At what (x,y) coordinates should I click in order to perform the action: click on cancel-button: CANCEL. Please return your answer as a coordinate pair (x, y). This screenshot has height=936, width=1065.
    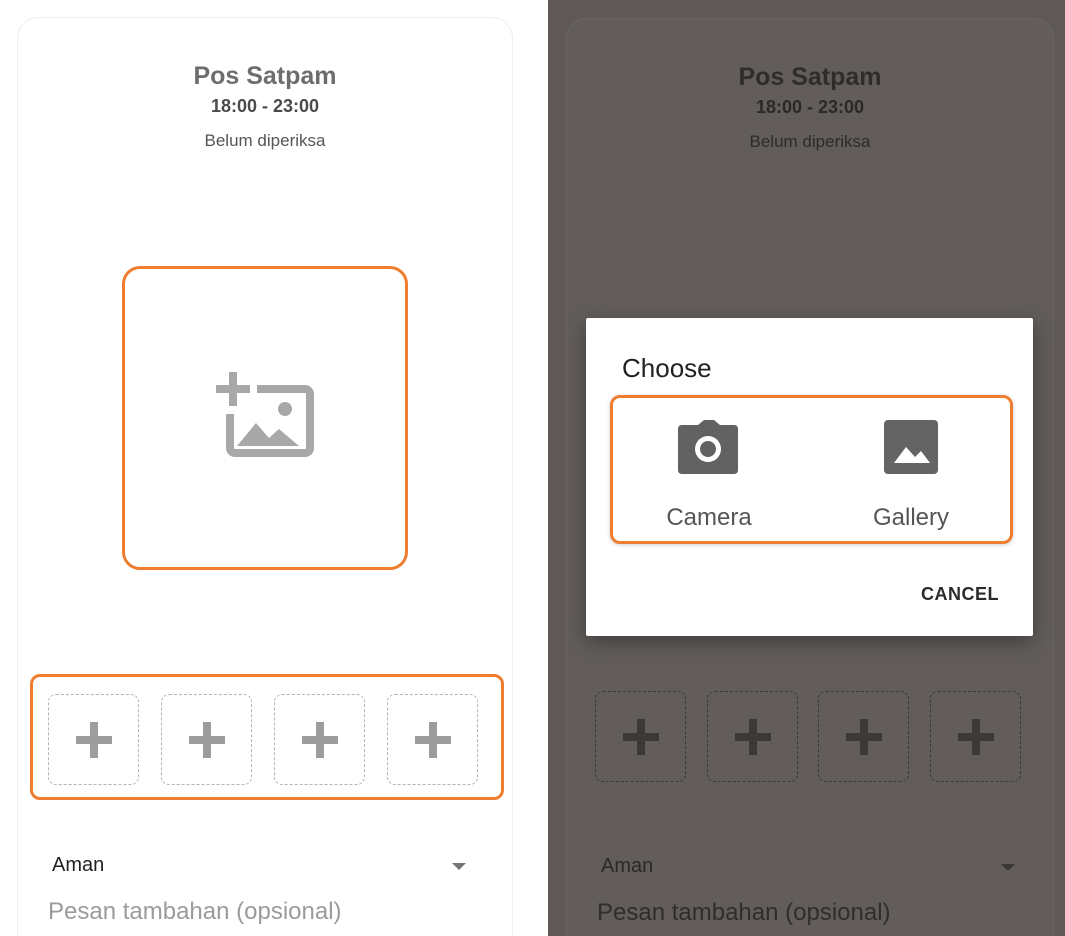
    Looking at the image, I should click on (960, 594).